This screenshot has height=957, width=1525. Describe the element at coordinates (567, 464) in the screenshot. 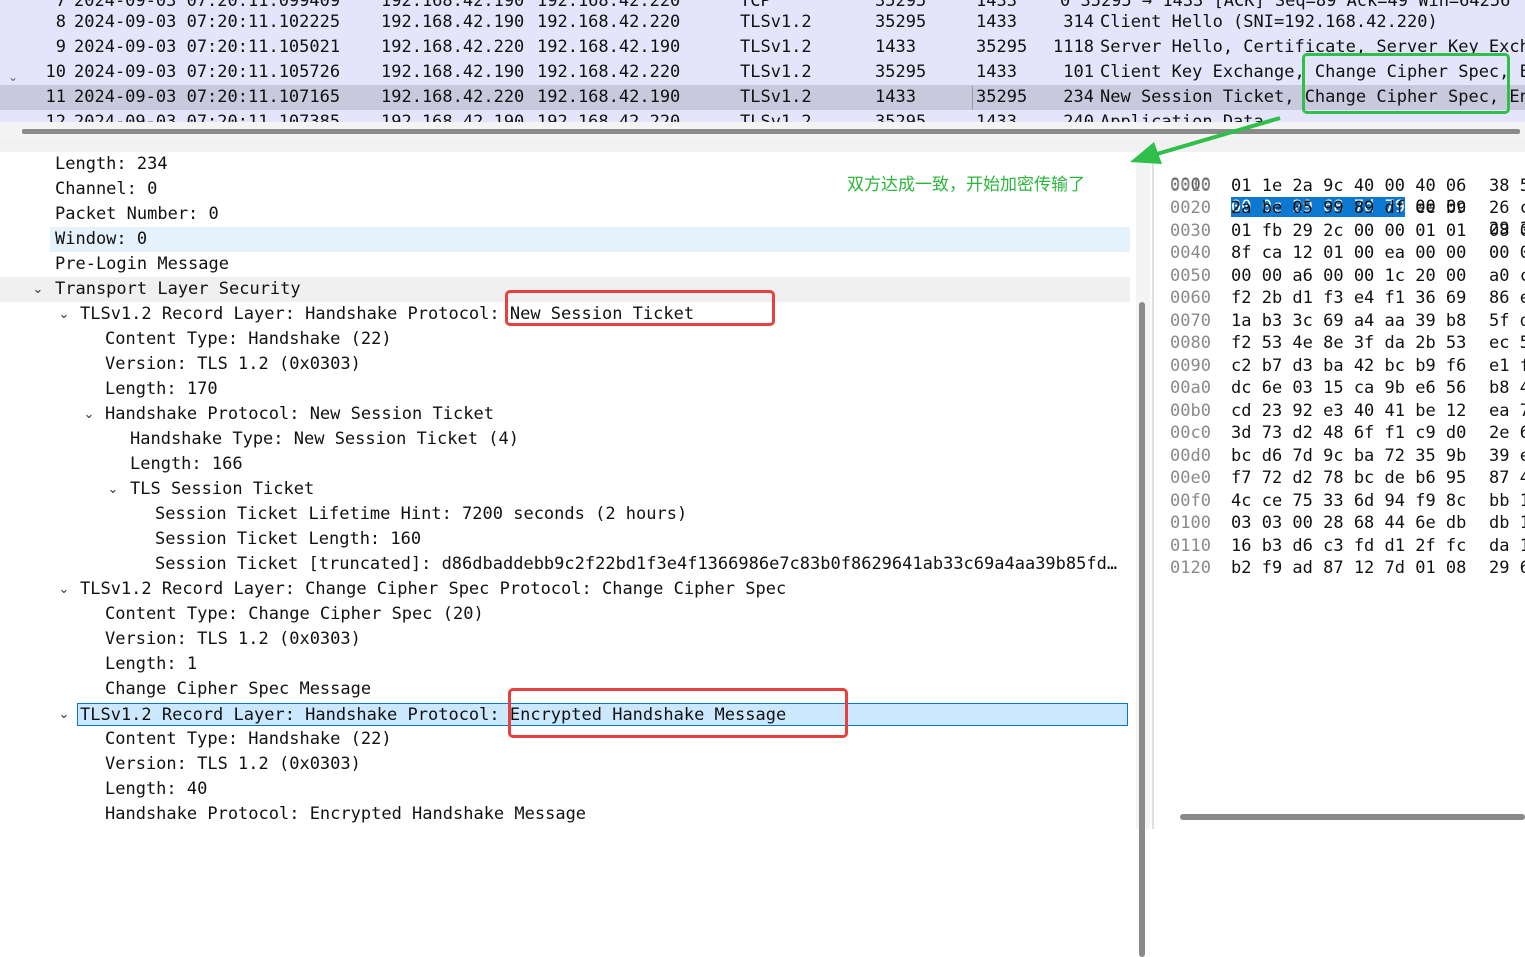

I see `tree-item: Length: 166` at that location.